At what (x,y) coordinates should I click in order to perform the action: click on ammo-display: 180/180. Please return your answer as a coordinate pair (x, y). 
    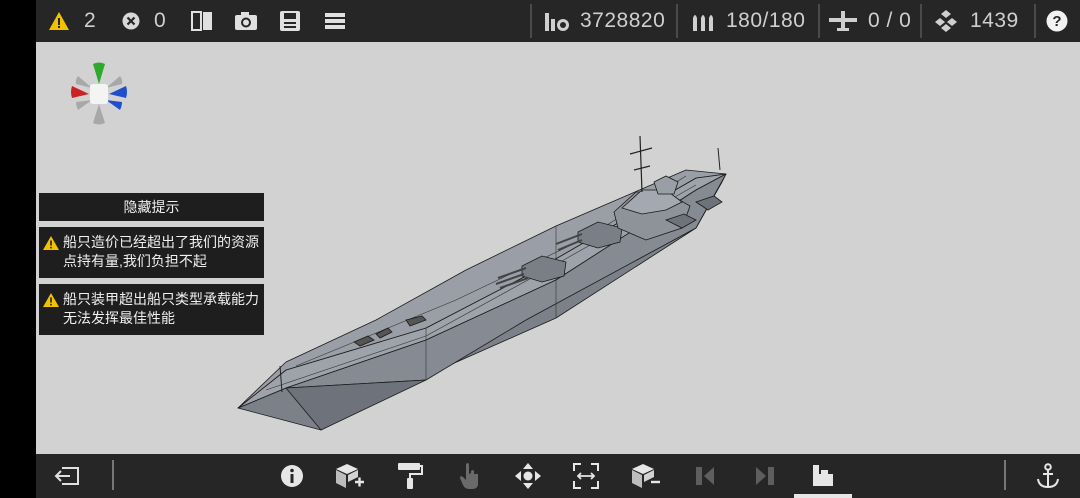
    Looking at the image, I should click on (747, 21).